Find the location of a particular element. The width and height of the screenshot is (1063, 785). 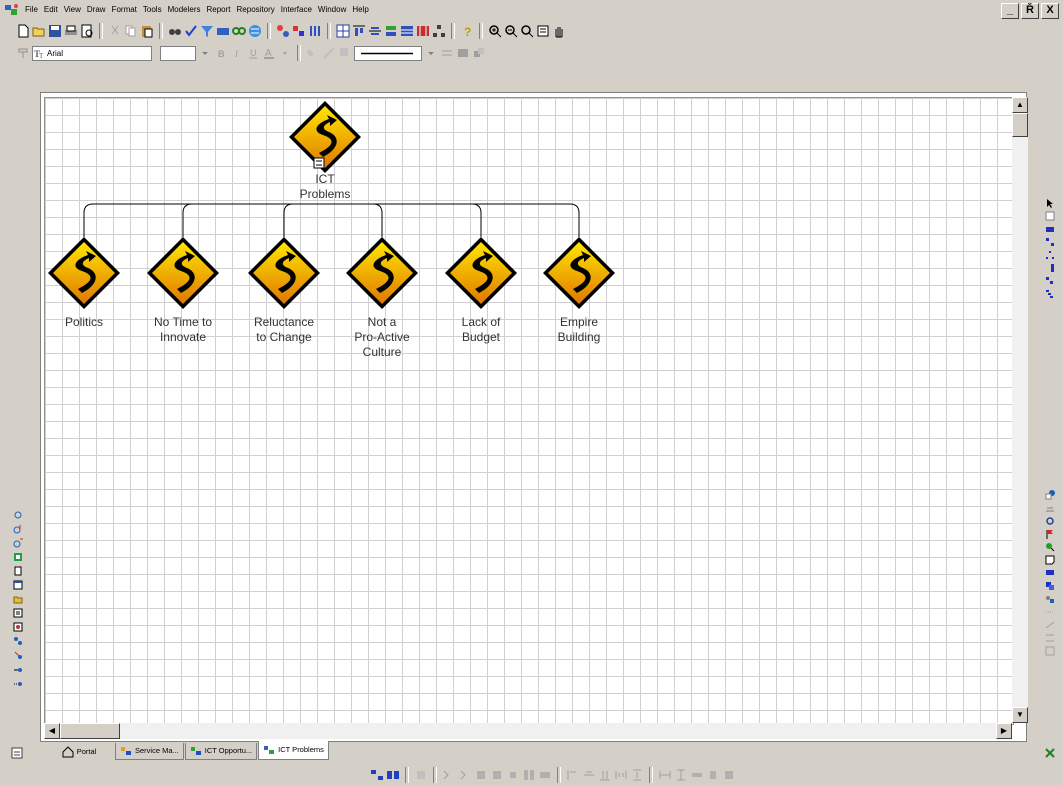

italic-icon: I is located at coordinates (237, 53).